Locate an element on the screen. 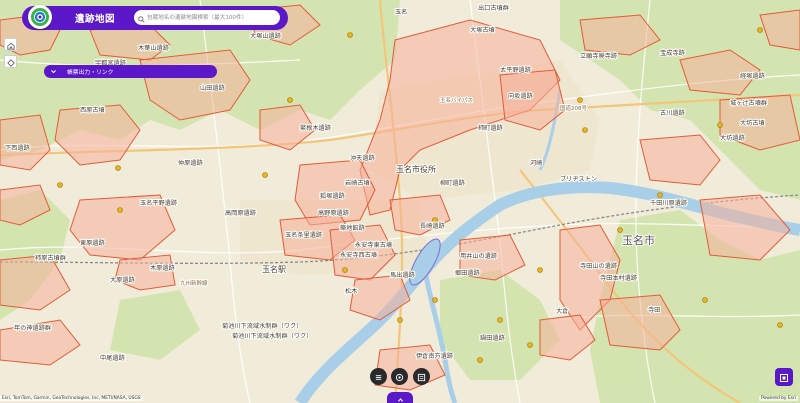  area-label: ブリヂストン is located at coordinates (578, 179).